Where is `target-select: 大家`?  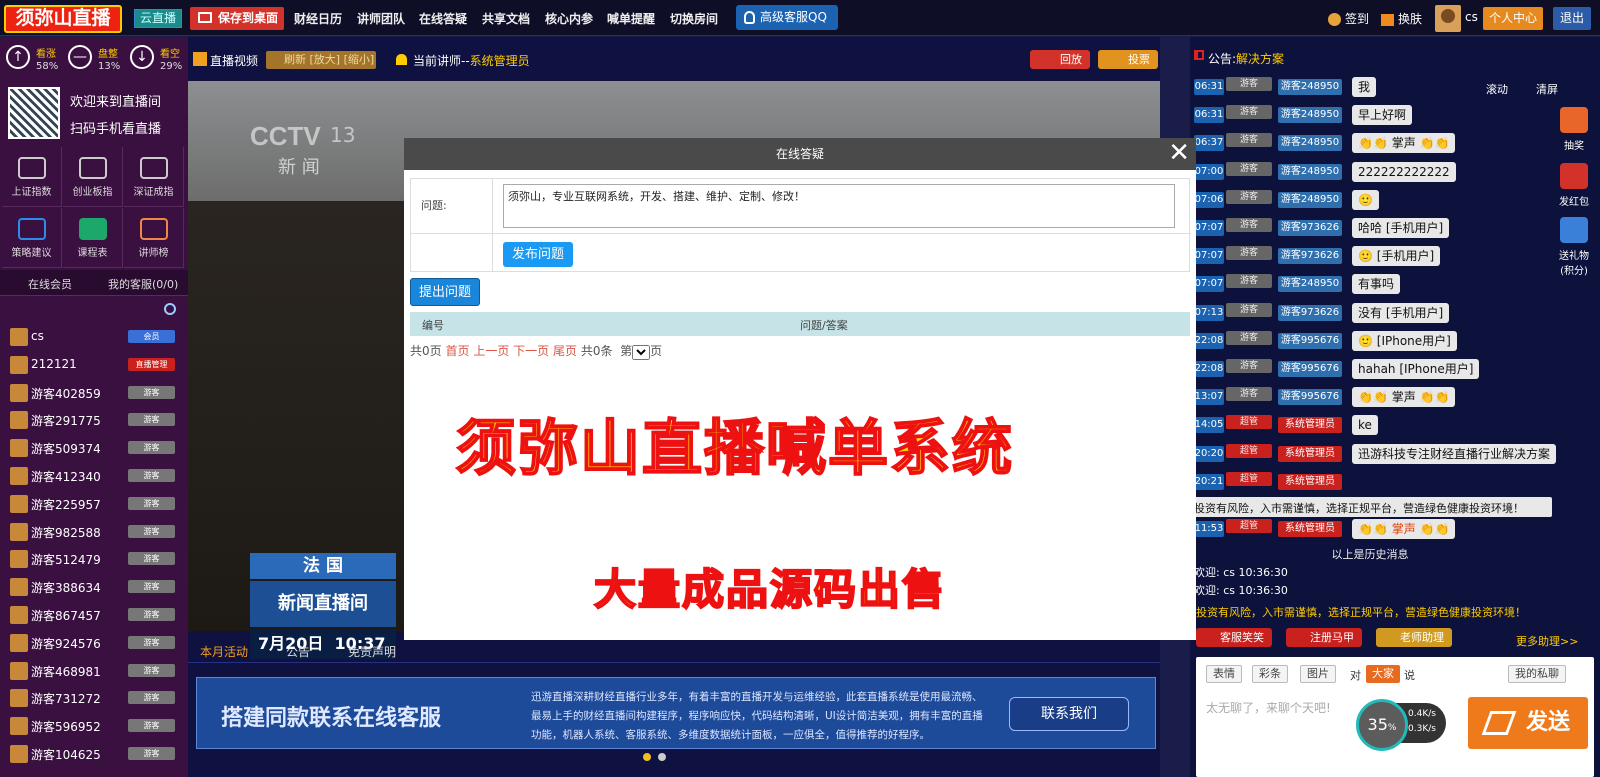
target-select: 大家 is located at coordinates (1383, 674).